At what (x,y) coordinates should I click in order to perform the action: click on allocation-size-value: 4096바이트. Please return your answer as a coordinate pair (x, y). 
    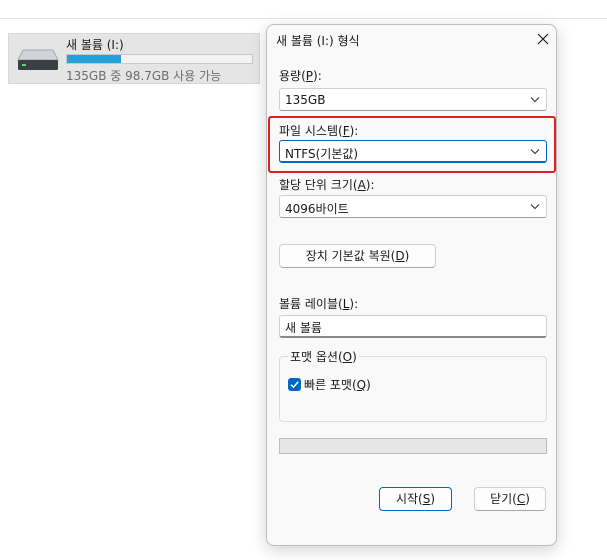
    Looking at the image, I should click on (317, 209).